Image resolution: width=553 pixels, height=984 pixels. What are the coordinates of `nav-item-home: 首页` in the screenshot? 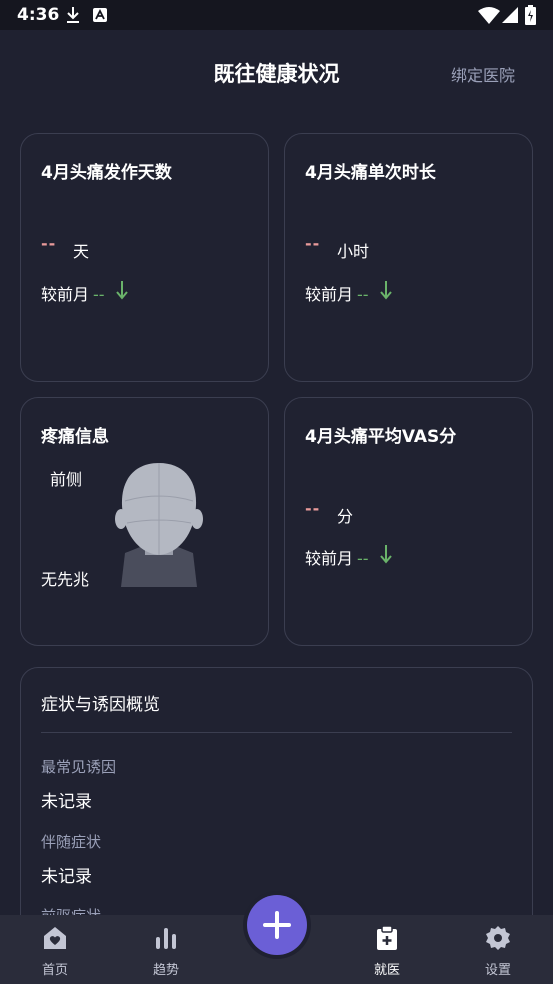 It's located at (55, 949).